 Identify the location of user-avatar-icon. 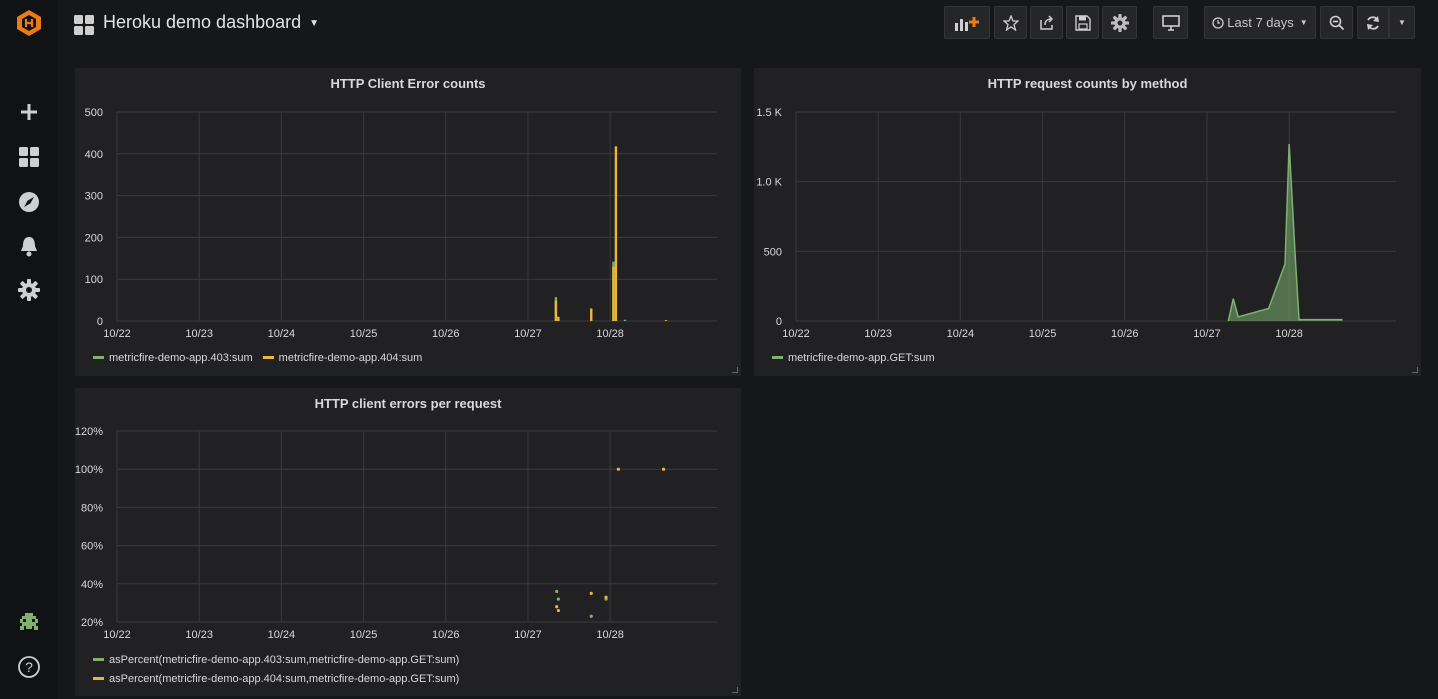
(29, 623).